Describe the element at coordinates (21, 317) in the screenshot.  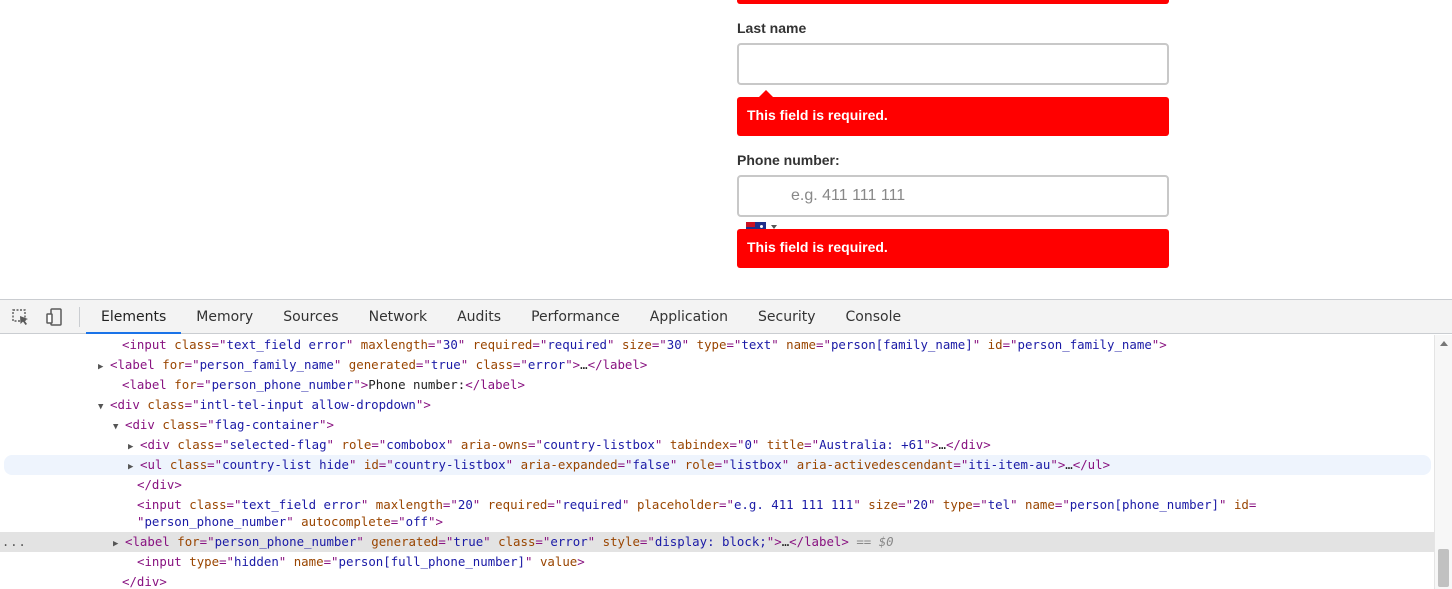
I see `inspect-element-icon` at that location.